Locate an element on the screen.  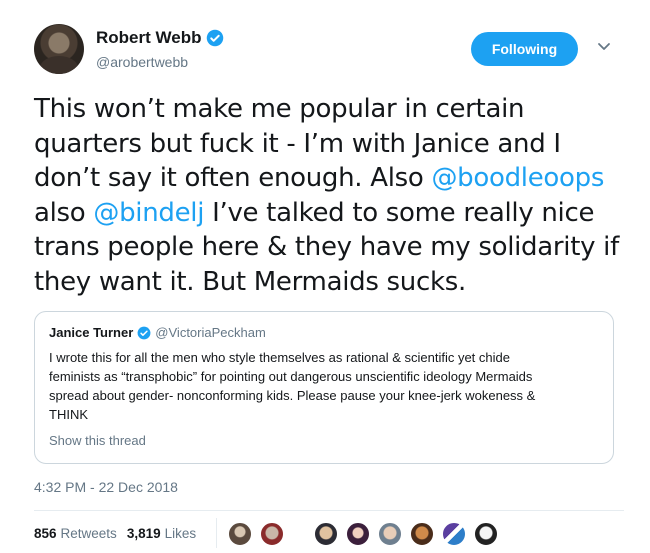
tweet-line: This won’t make me popular in certain is located at coordinates (279, 109).